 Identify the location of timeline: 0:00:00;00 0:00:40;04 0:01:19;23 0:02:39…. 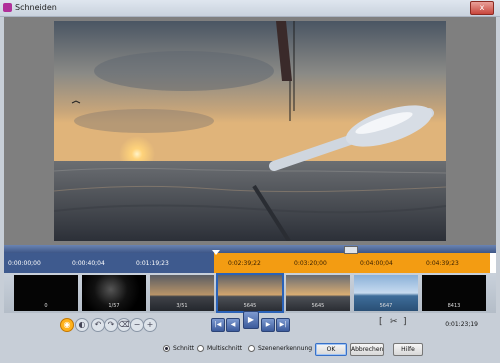
(250, 259).